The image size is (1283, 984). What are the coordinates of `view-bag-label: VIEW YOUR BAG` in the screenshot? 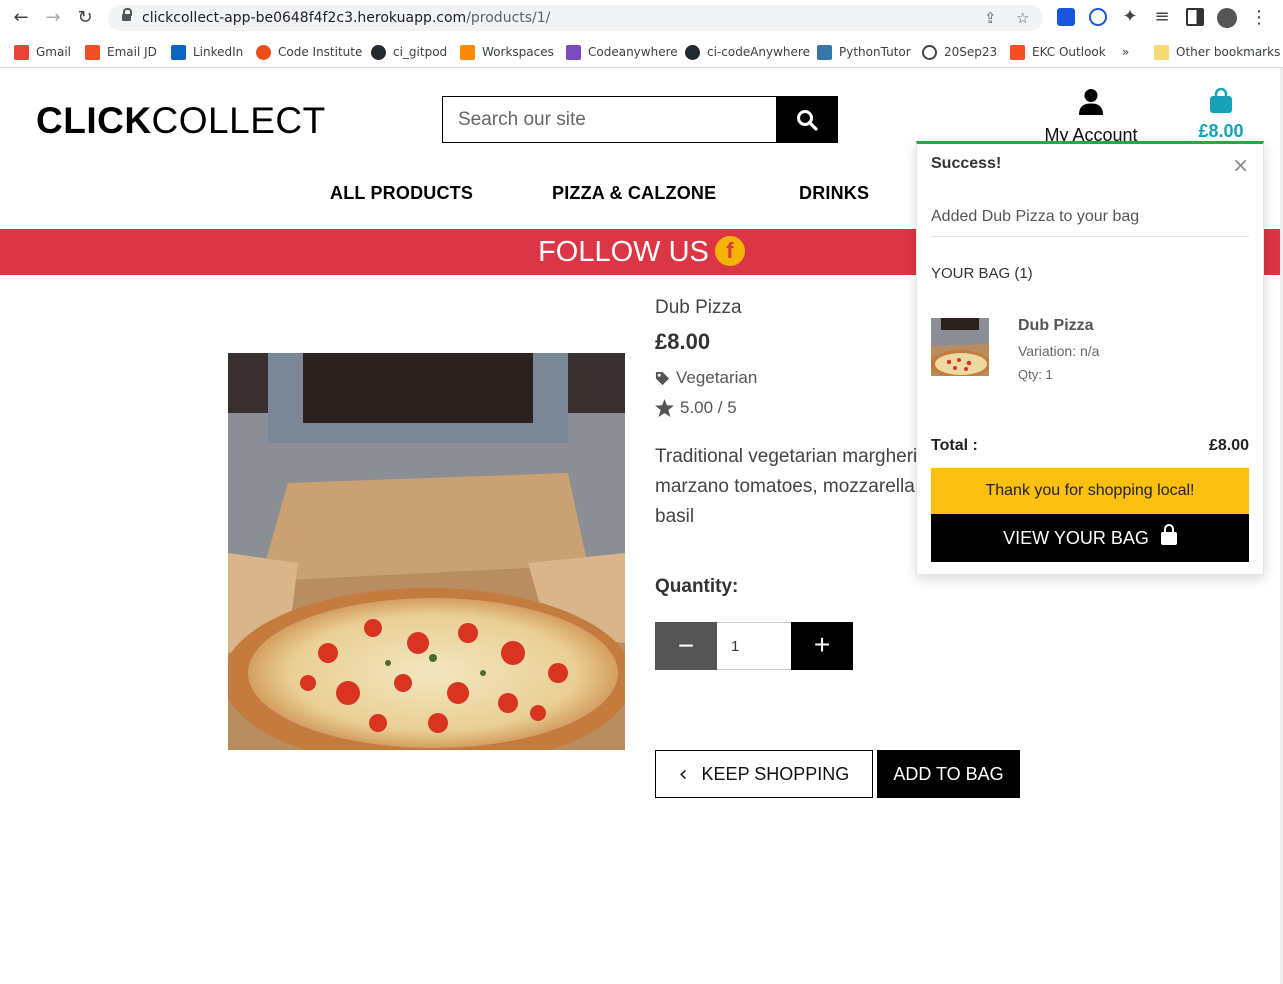 It's located at (1076, 538).